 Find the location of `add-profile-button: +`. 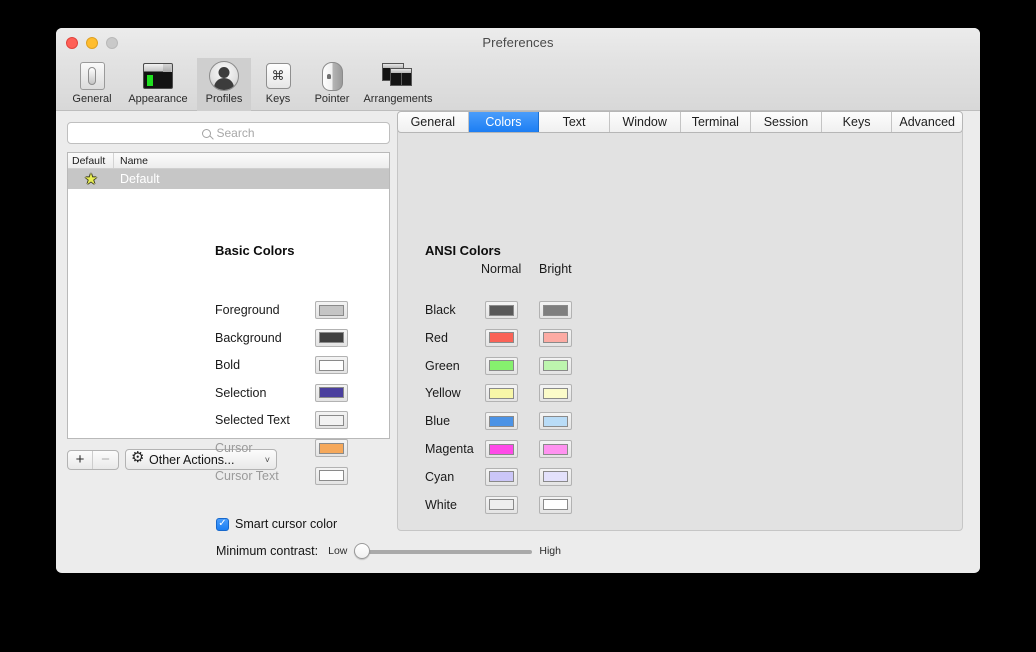

add-profile-button: + is located at coordinates (80, 459).